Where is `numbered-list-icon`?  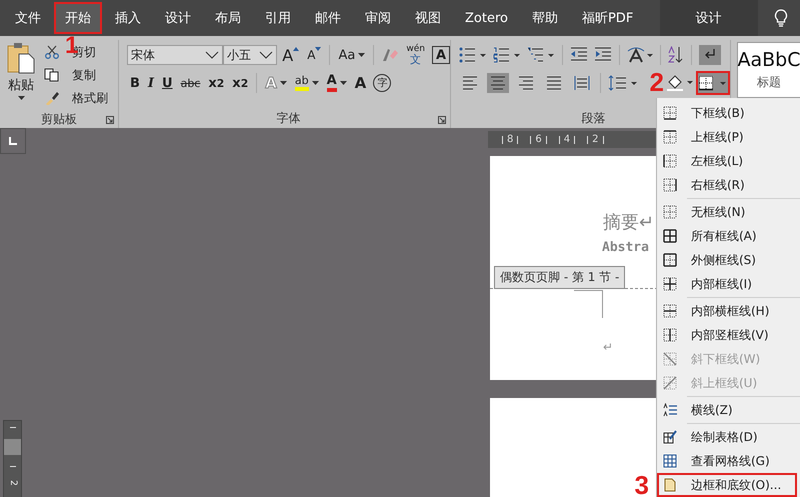 numbered-list-icon is located at coordinates (507, 55).